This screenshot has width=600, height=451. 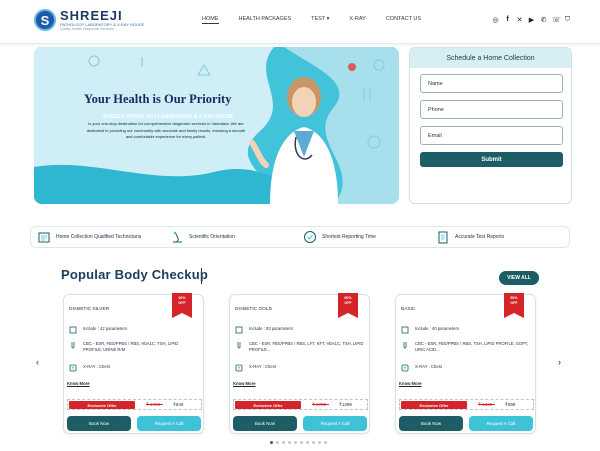 I want to click on nav-test: TEST ▾, so click(x=320, y=20).